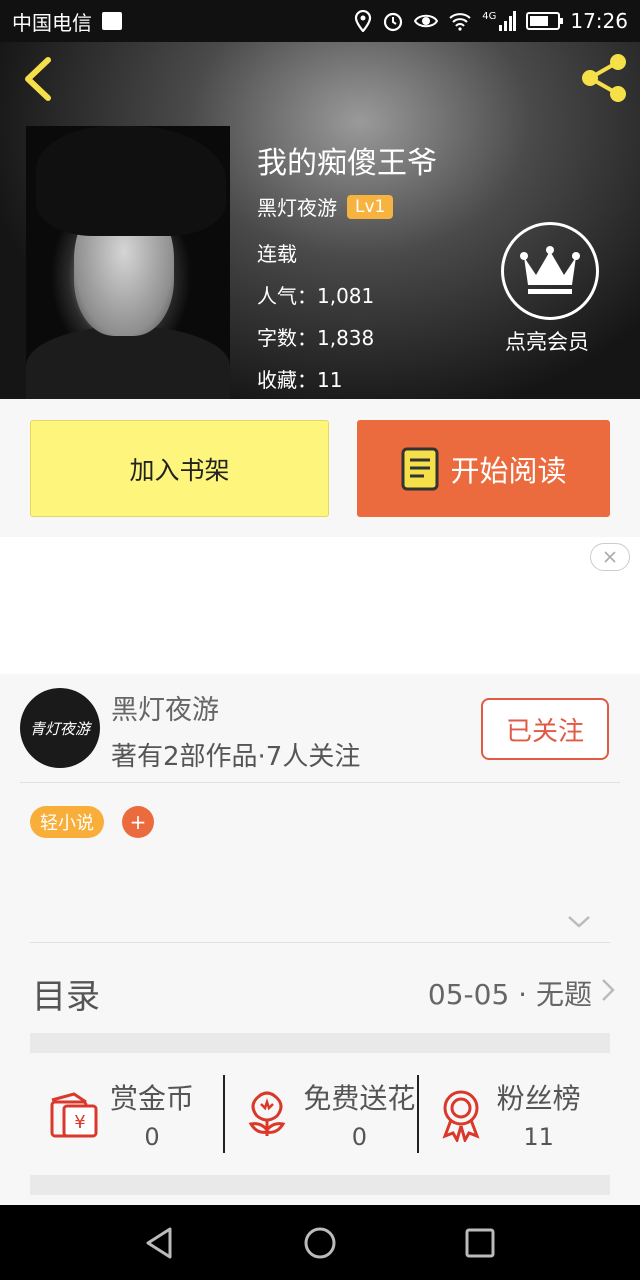 This screenshot has height=1280, width=640. Describe the element at coordinates (297, 206) in the screenshot. I see `author-name: 黑灯夜游` at that location.